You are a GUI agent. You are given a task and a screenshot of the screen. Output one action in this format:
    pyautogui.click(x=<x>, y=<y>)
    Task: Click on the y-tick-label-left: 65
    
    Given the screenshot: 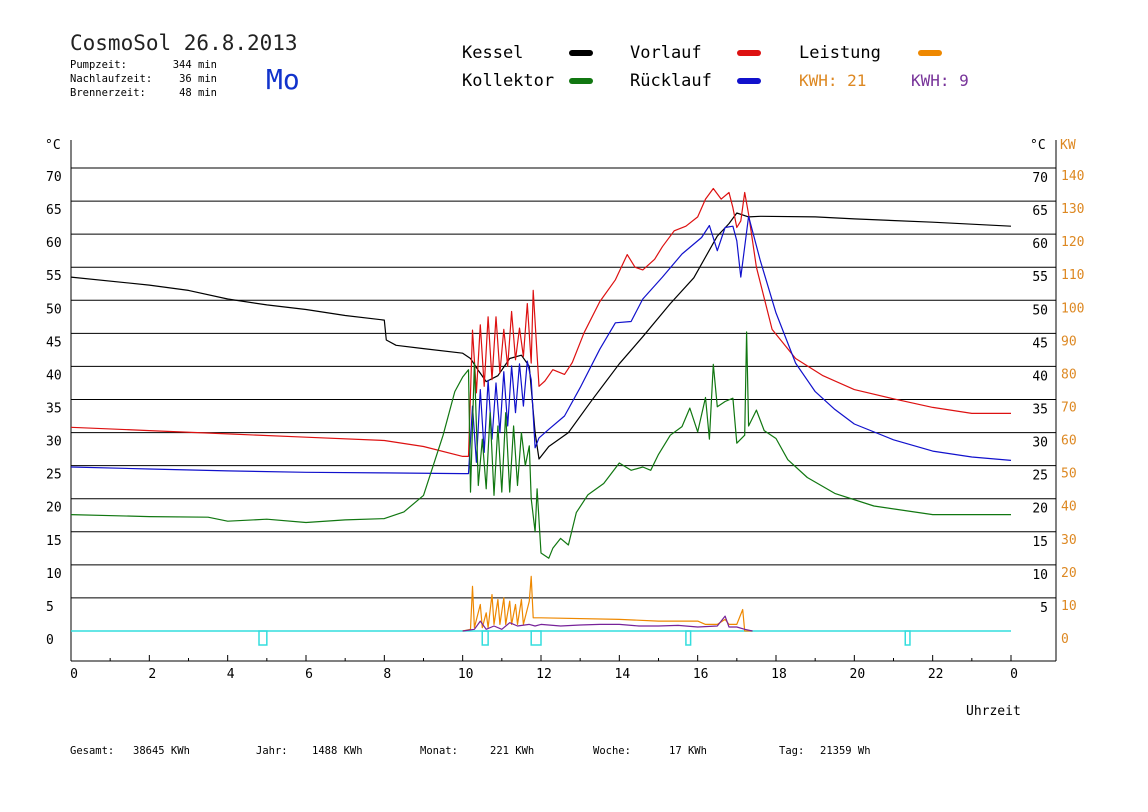 What is the action you would take?
    pyautogui.click(x=54, y=210)
    